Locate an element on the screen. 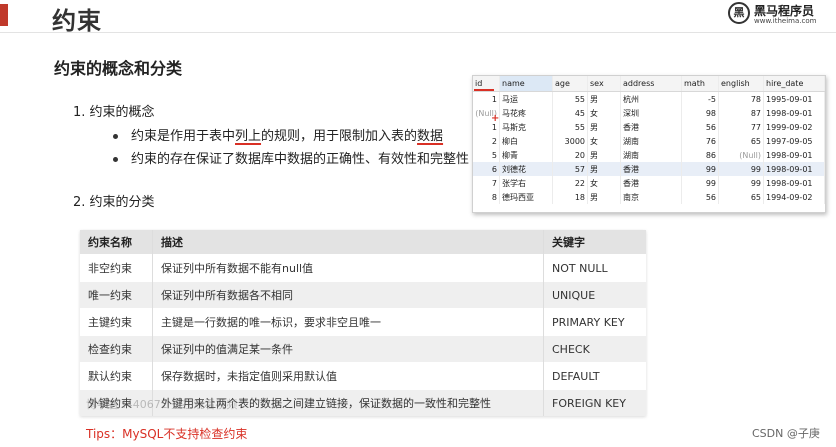  table-header-row: 约束名称 描述 关键字 is located at coordinates (363, 242).